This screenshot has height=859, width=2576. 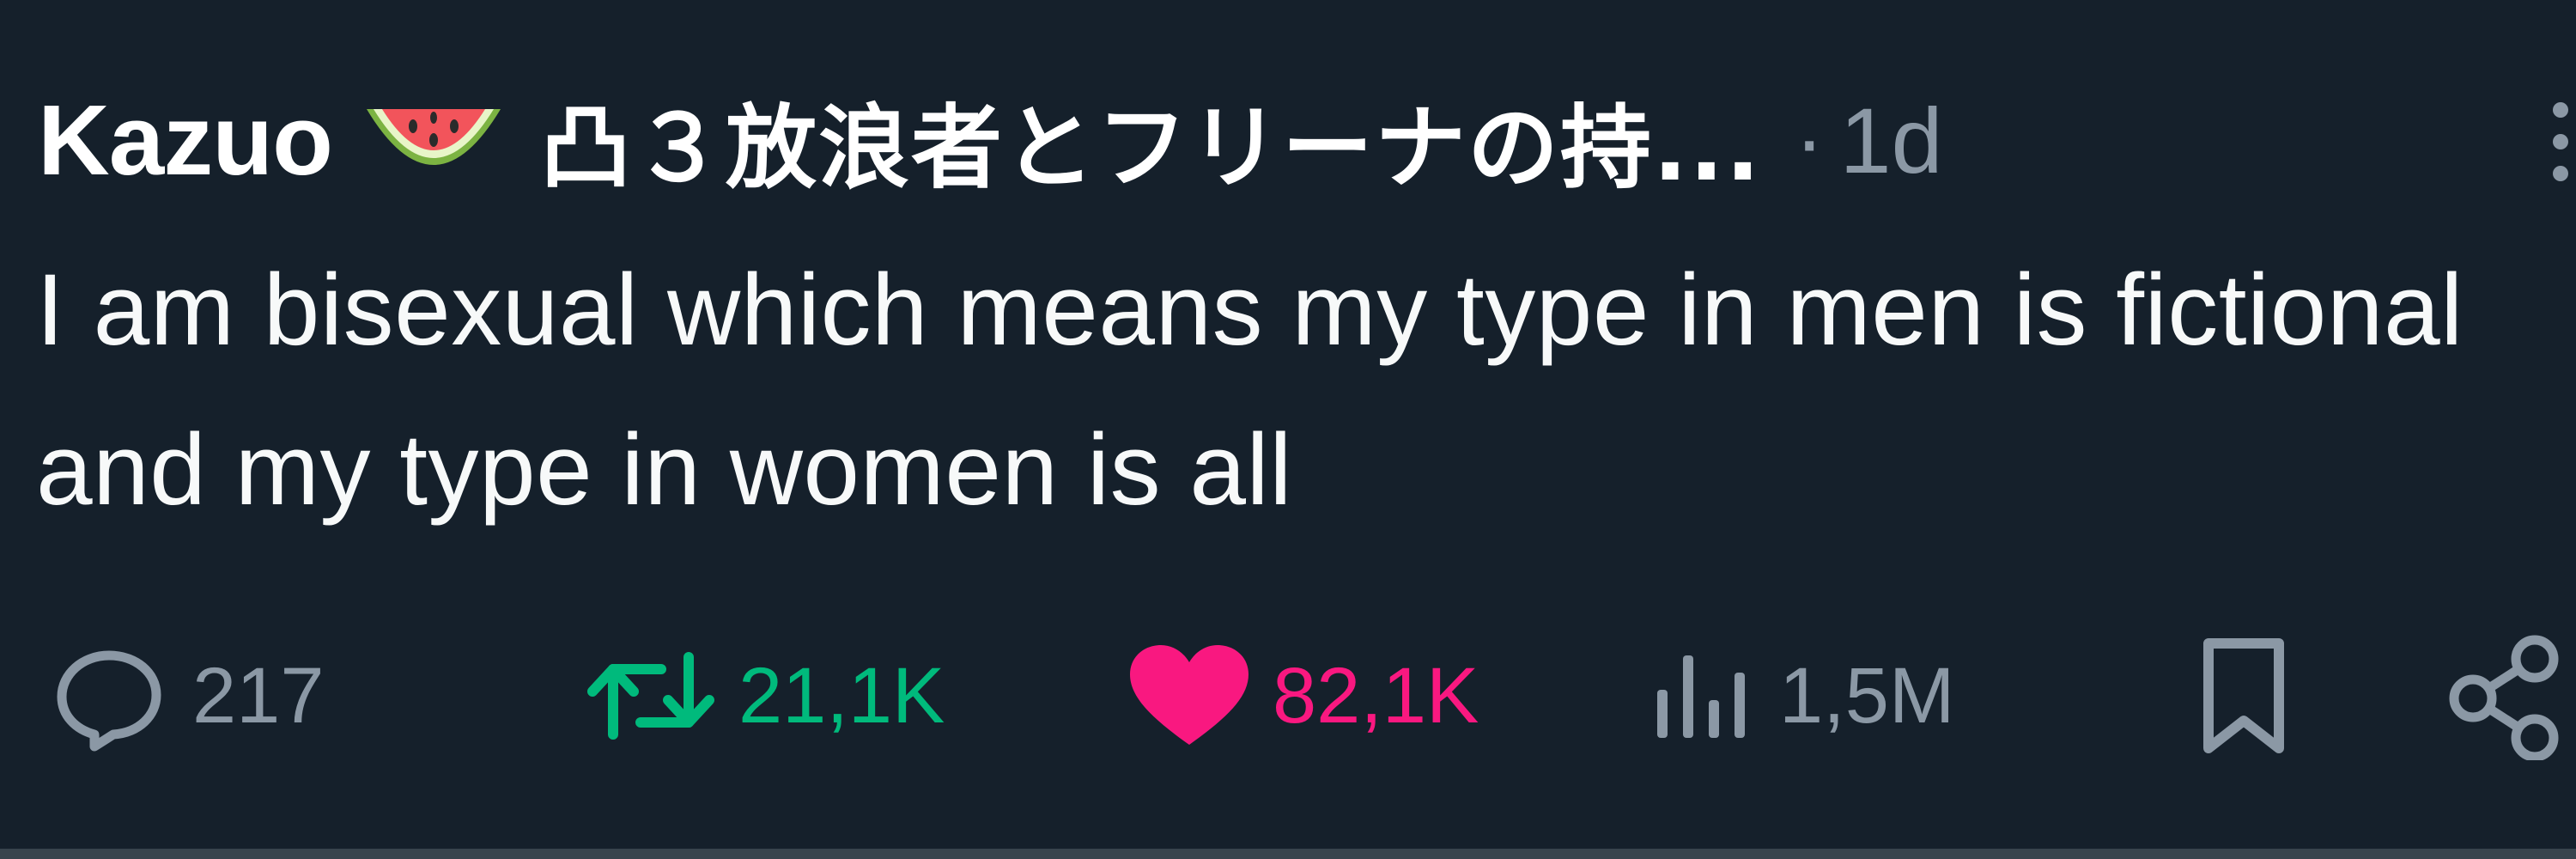 I want to click on timestamp: 1d, so click(x=1890, y=140).